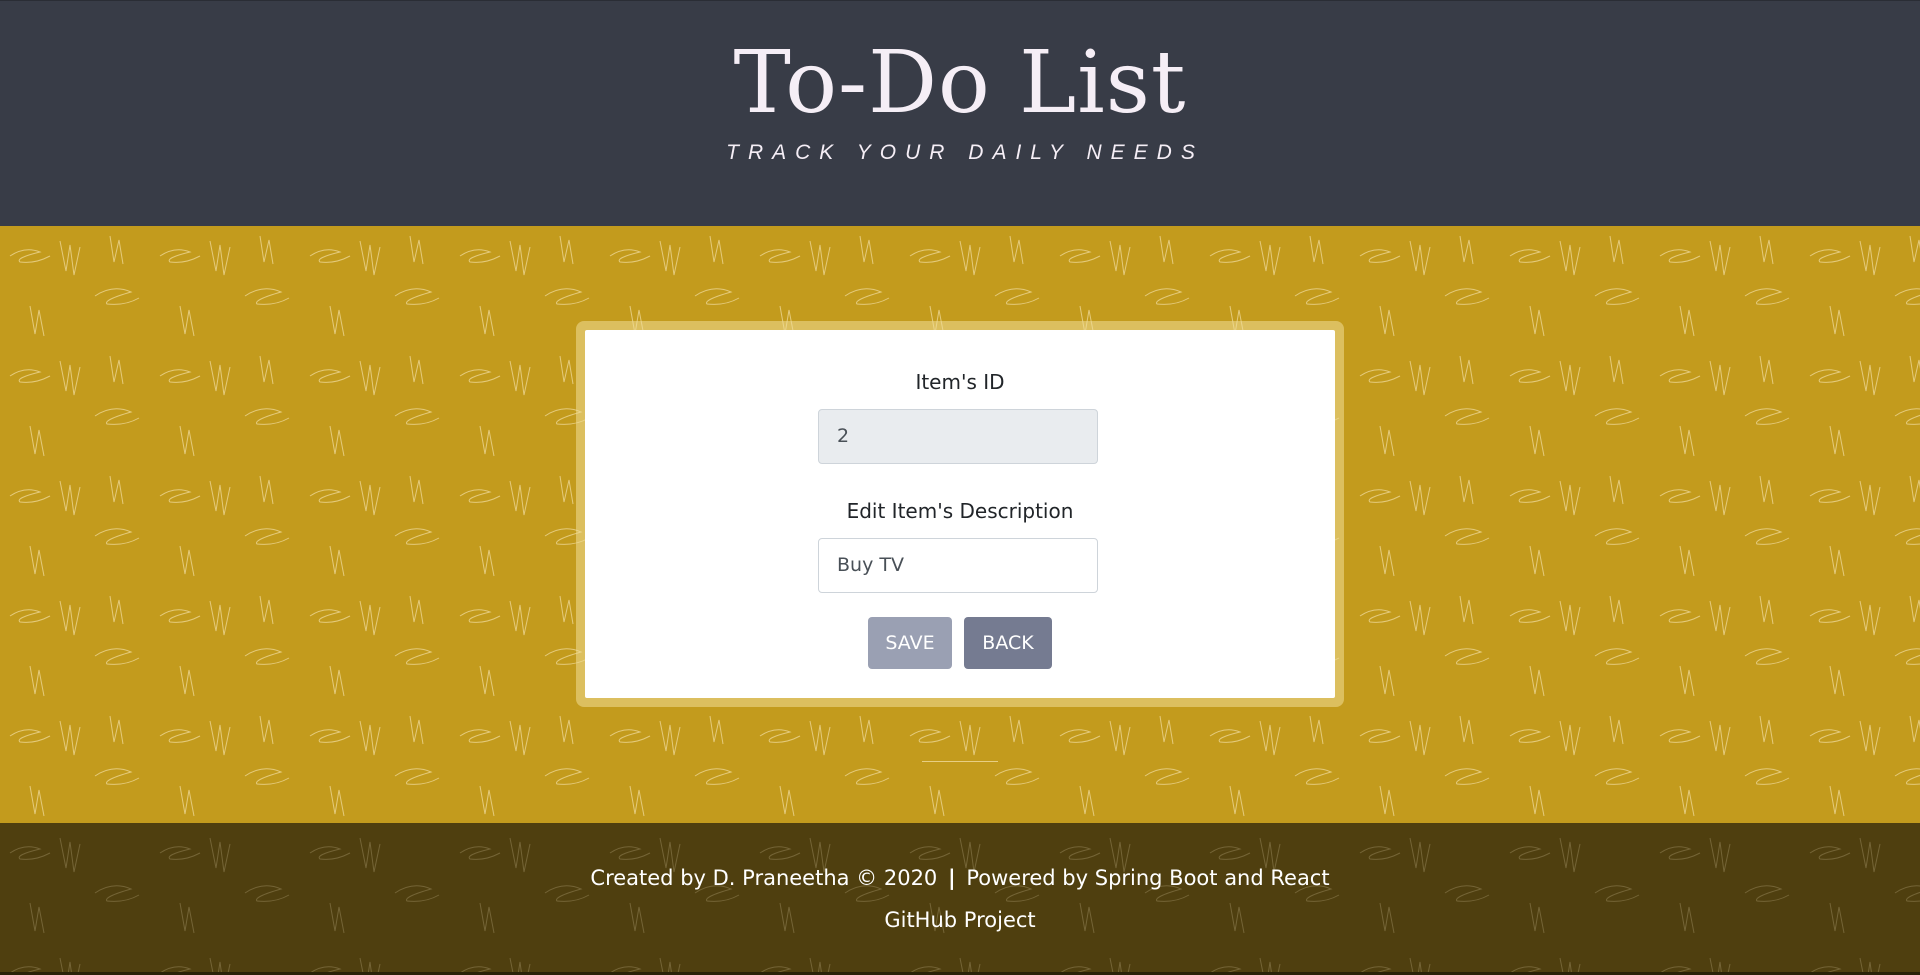  Describe the element at coordinates (958, 565) in the screenshot. I see `description-input: Buy TV` at that location.